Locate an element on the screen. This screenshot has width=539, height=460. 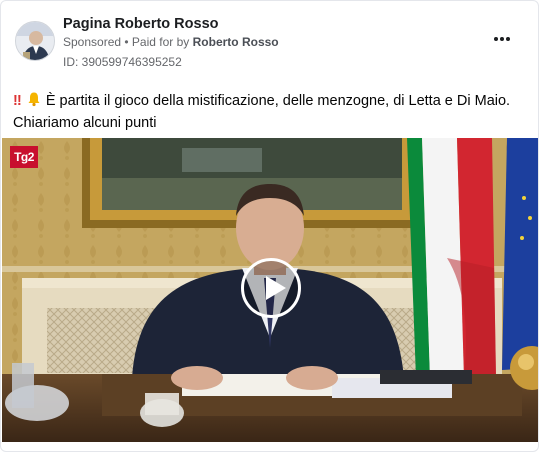
play-button is located at coordinates (271, 288).